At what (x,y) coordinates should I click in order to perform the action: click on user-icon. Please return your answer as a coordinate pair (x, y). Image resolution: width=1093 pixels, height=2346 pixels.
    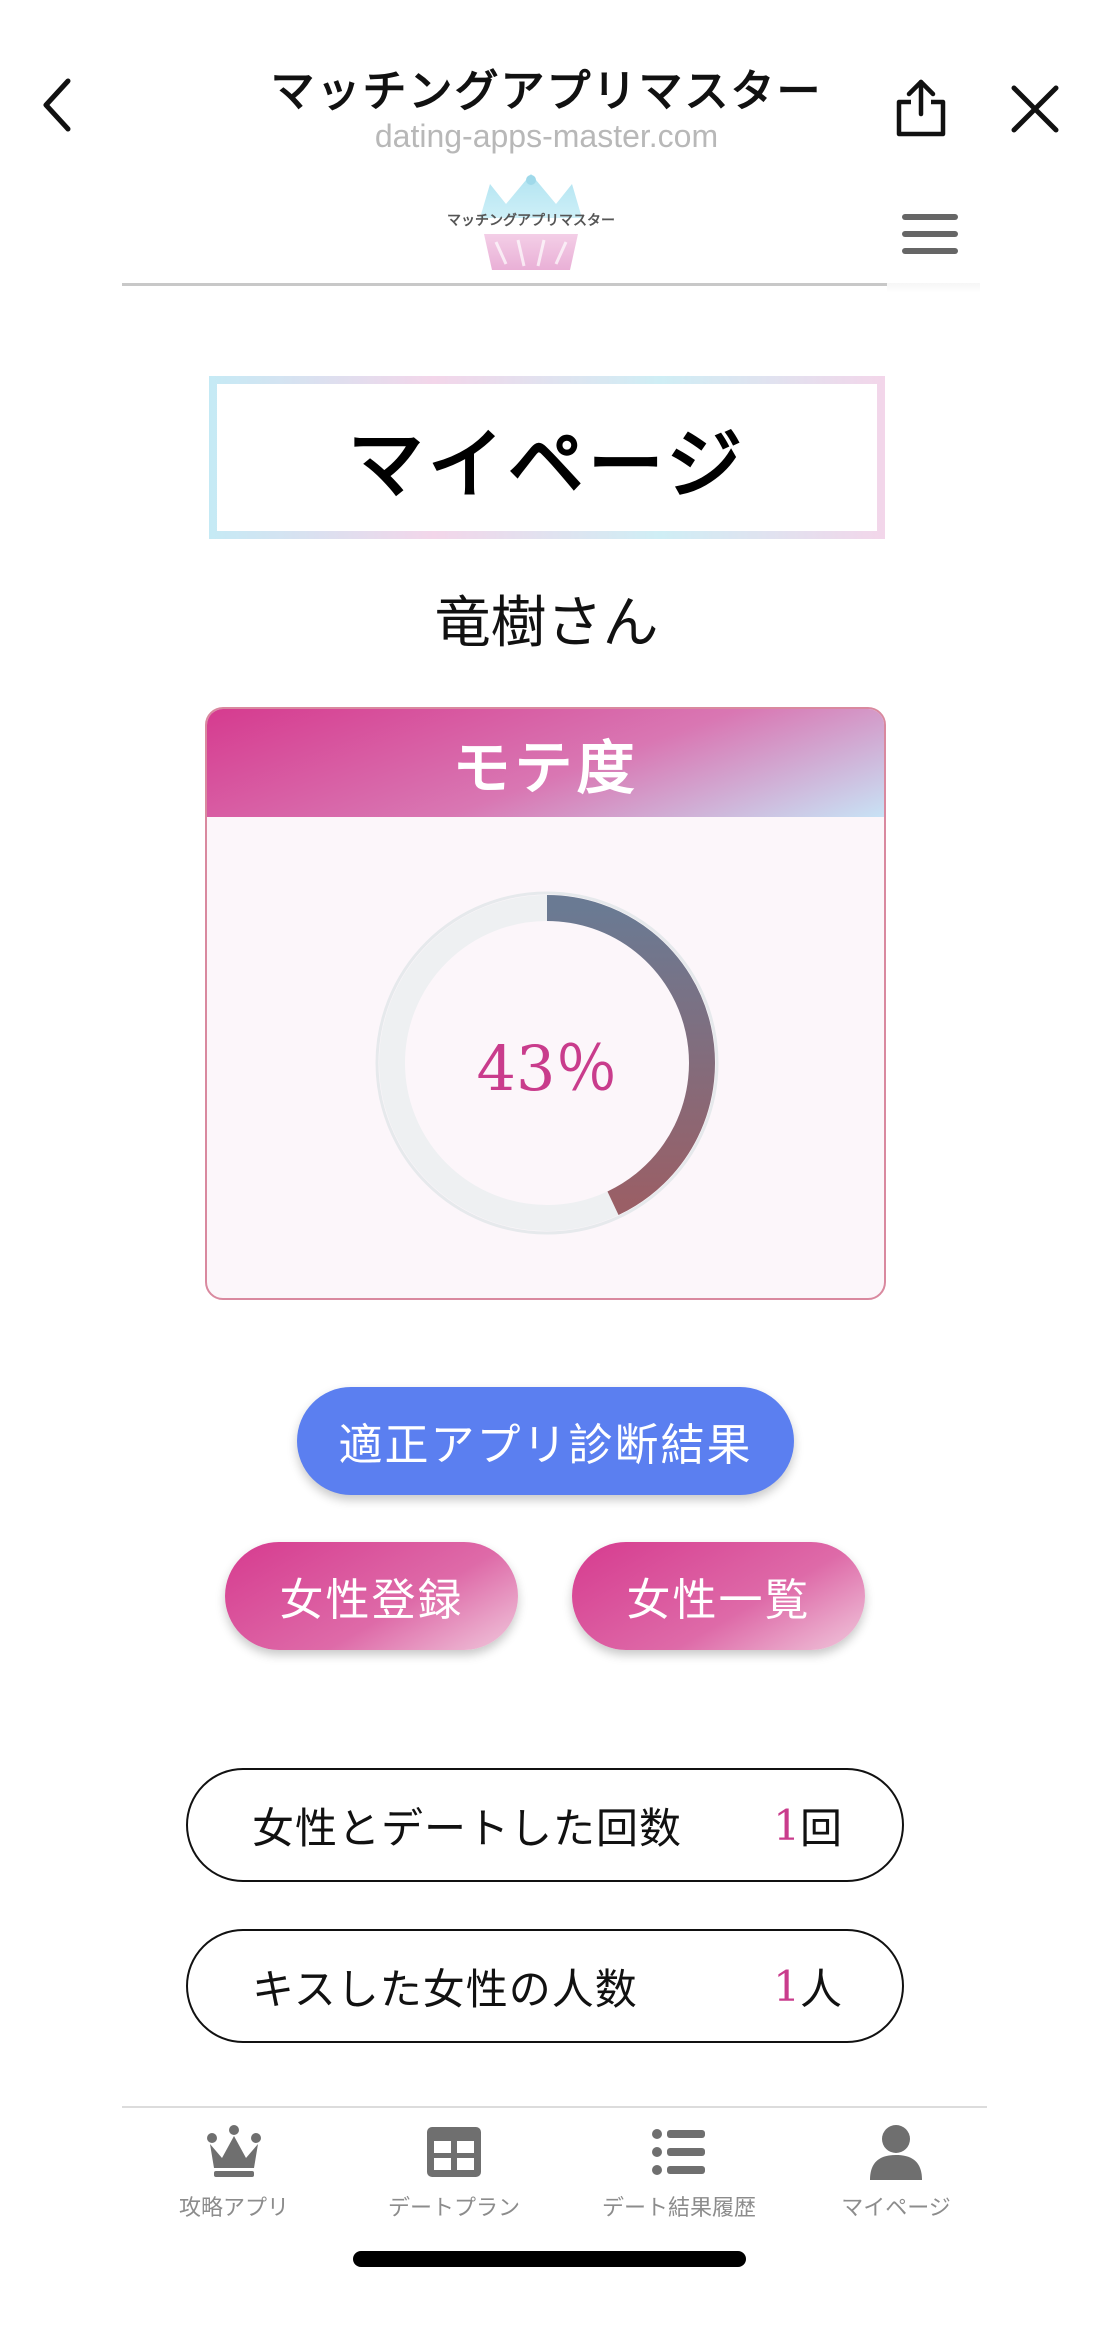
    Looking at the image, I should click on (896, 2152).